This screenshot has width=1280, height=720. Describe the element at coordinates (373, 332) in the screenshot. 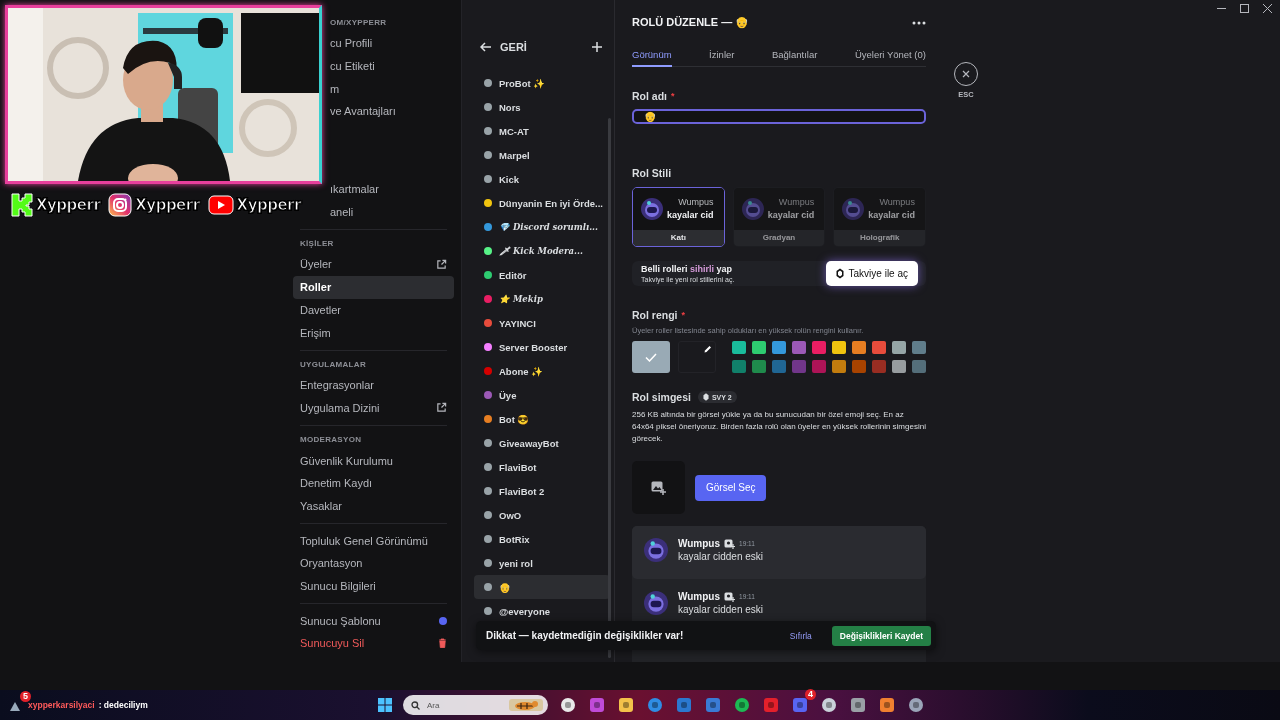

I see `sidebar-item: Erişim` at that location.